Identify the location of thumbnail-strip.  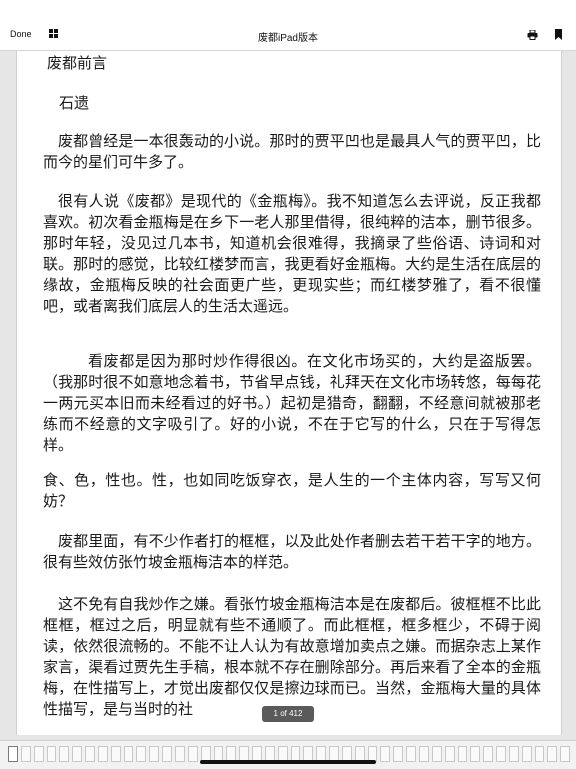
(288, 754).